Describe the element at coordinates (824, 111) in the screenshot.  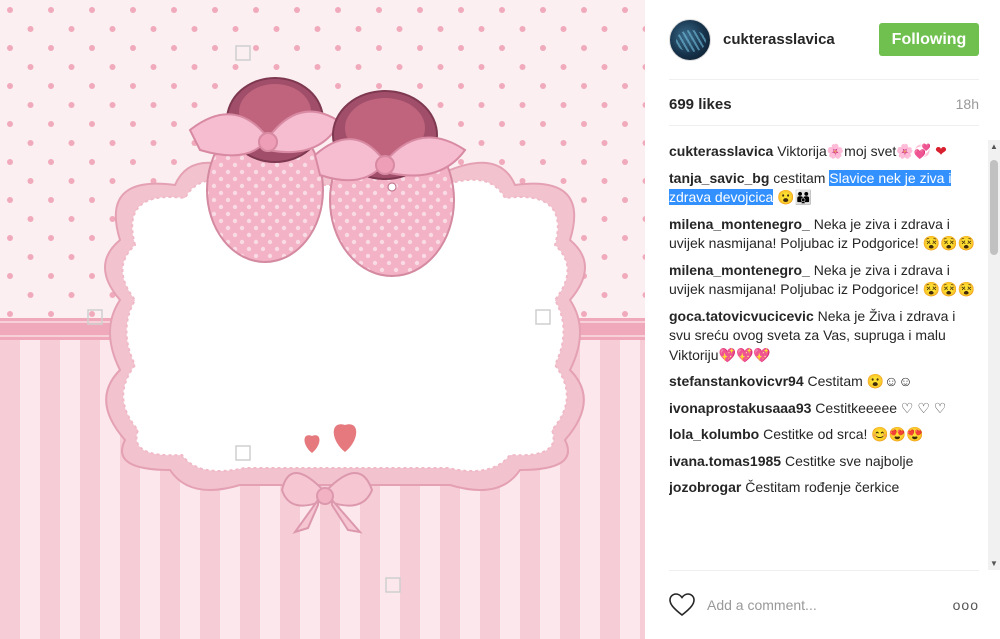
I see `likes-row: 699 likes 18h` at that location.